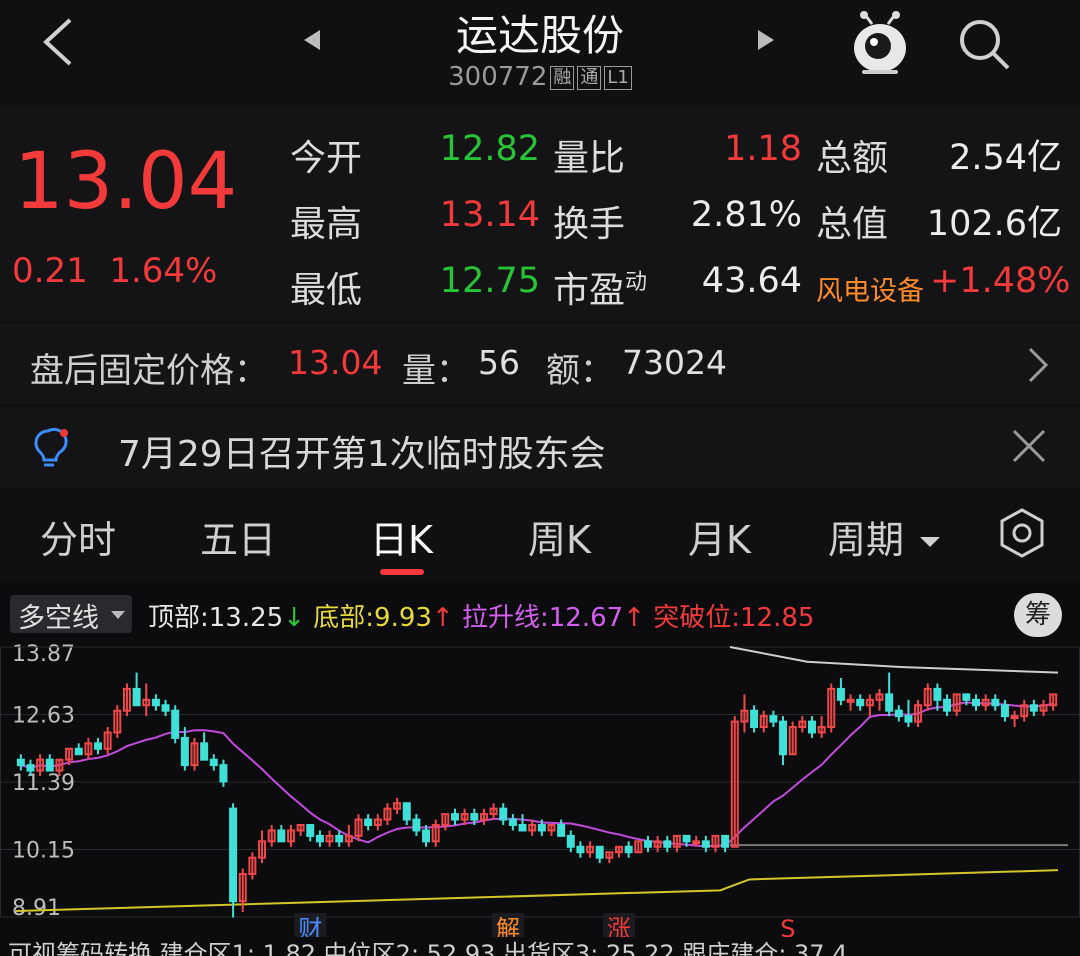 This screenshot has width=1080, height=956. I want to click on notice-text: 7月29日召开第1次临时股东会, so click(362, 451).